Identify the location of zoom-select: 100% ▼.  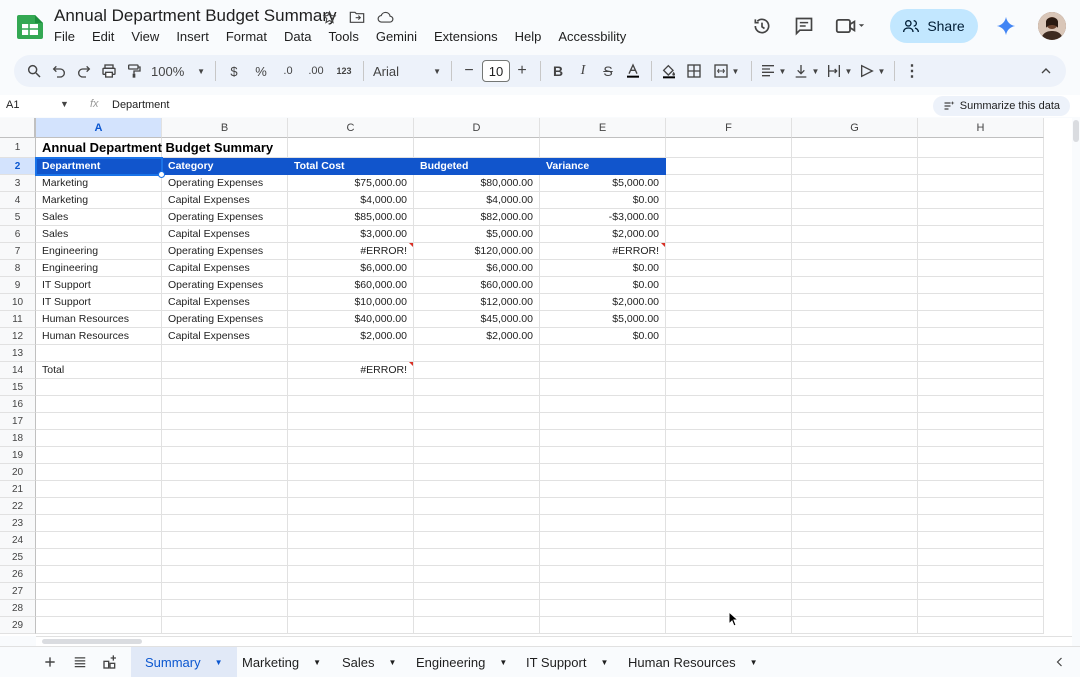
(178, 71).